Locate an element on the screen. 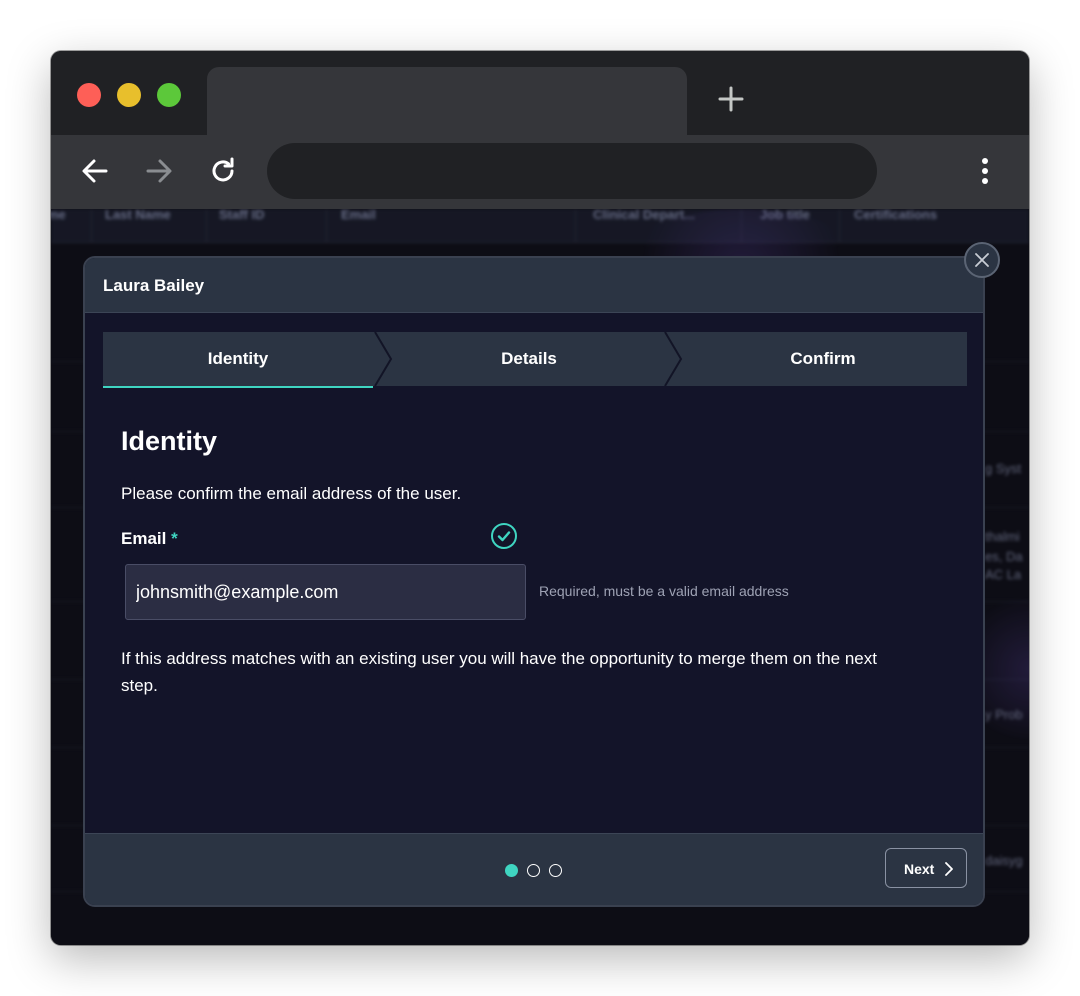 The image size is (1080, 996). next-button: Next is located at coordinates (926, 868).